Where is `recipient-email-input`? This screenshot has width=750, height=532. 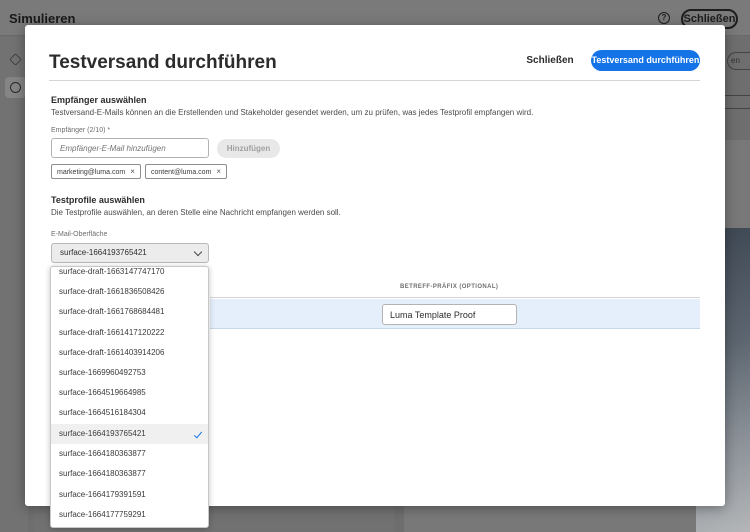
recipient-email-input is located at coordinates (130, 148).